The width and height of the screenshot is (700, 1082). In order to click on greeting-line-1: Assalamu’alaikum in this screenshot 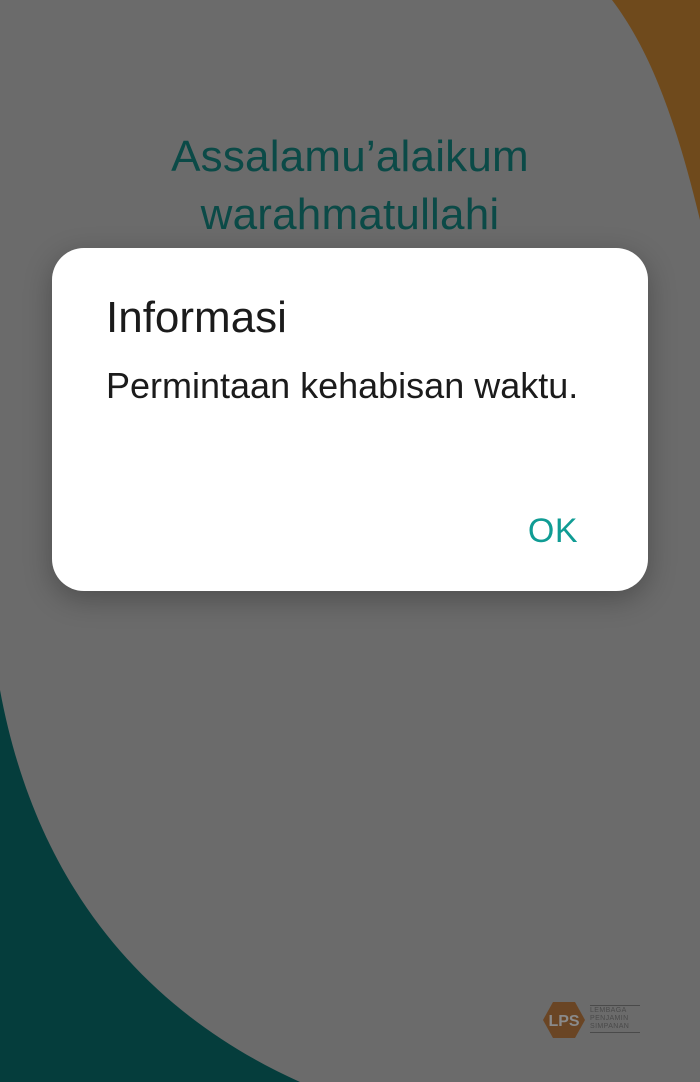, I will do `click(350, 156)`.